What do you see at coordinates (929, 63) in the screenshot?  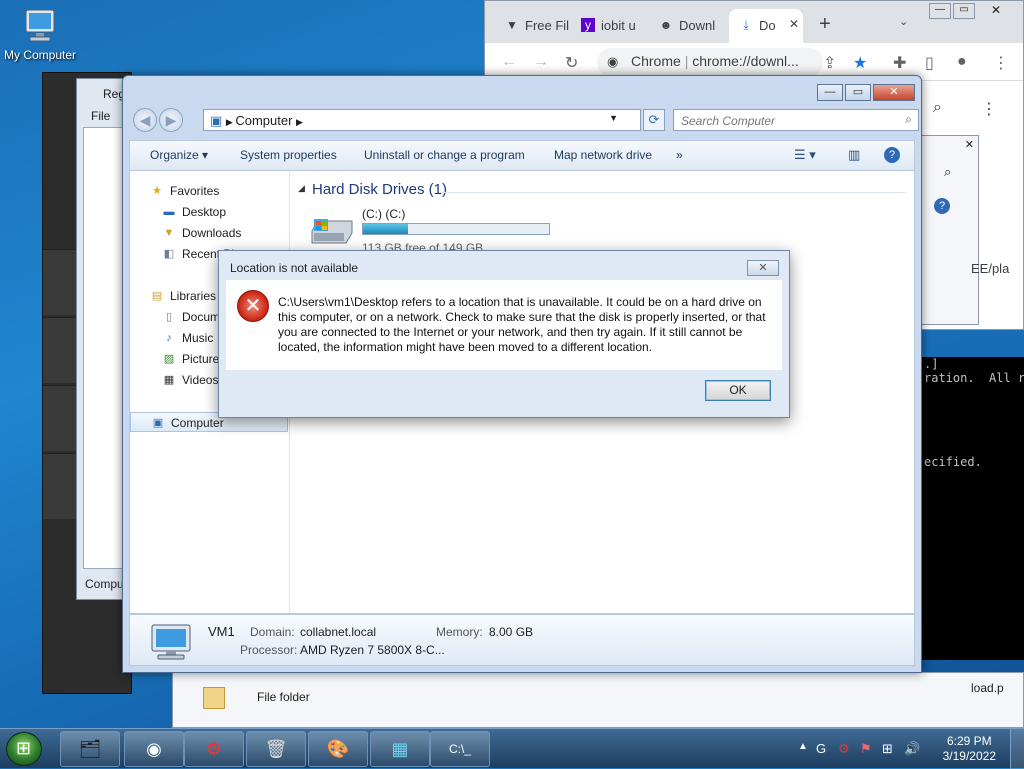 I see `side-panel-icon: ▯` at bounding box center [929, 63].